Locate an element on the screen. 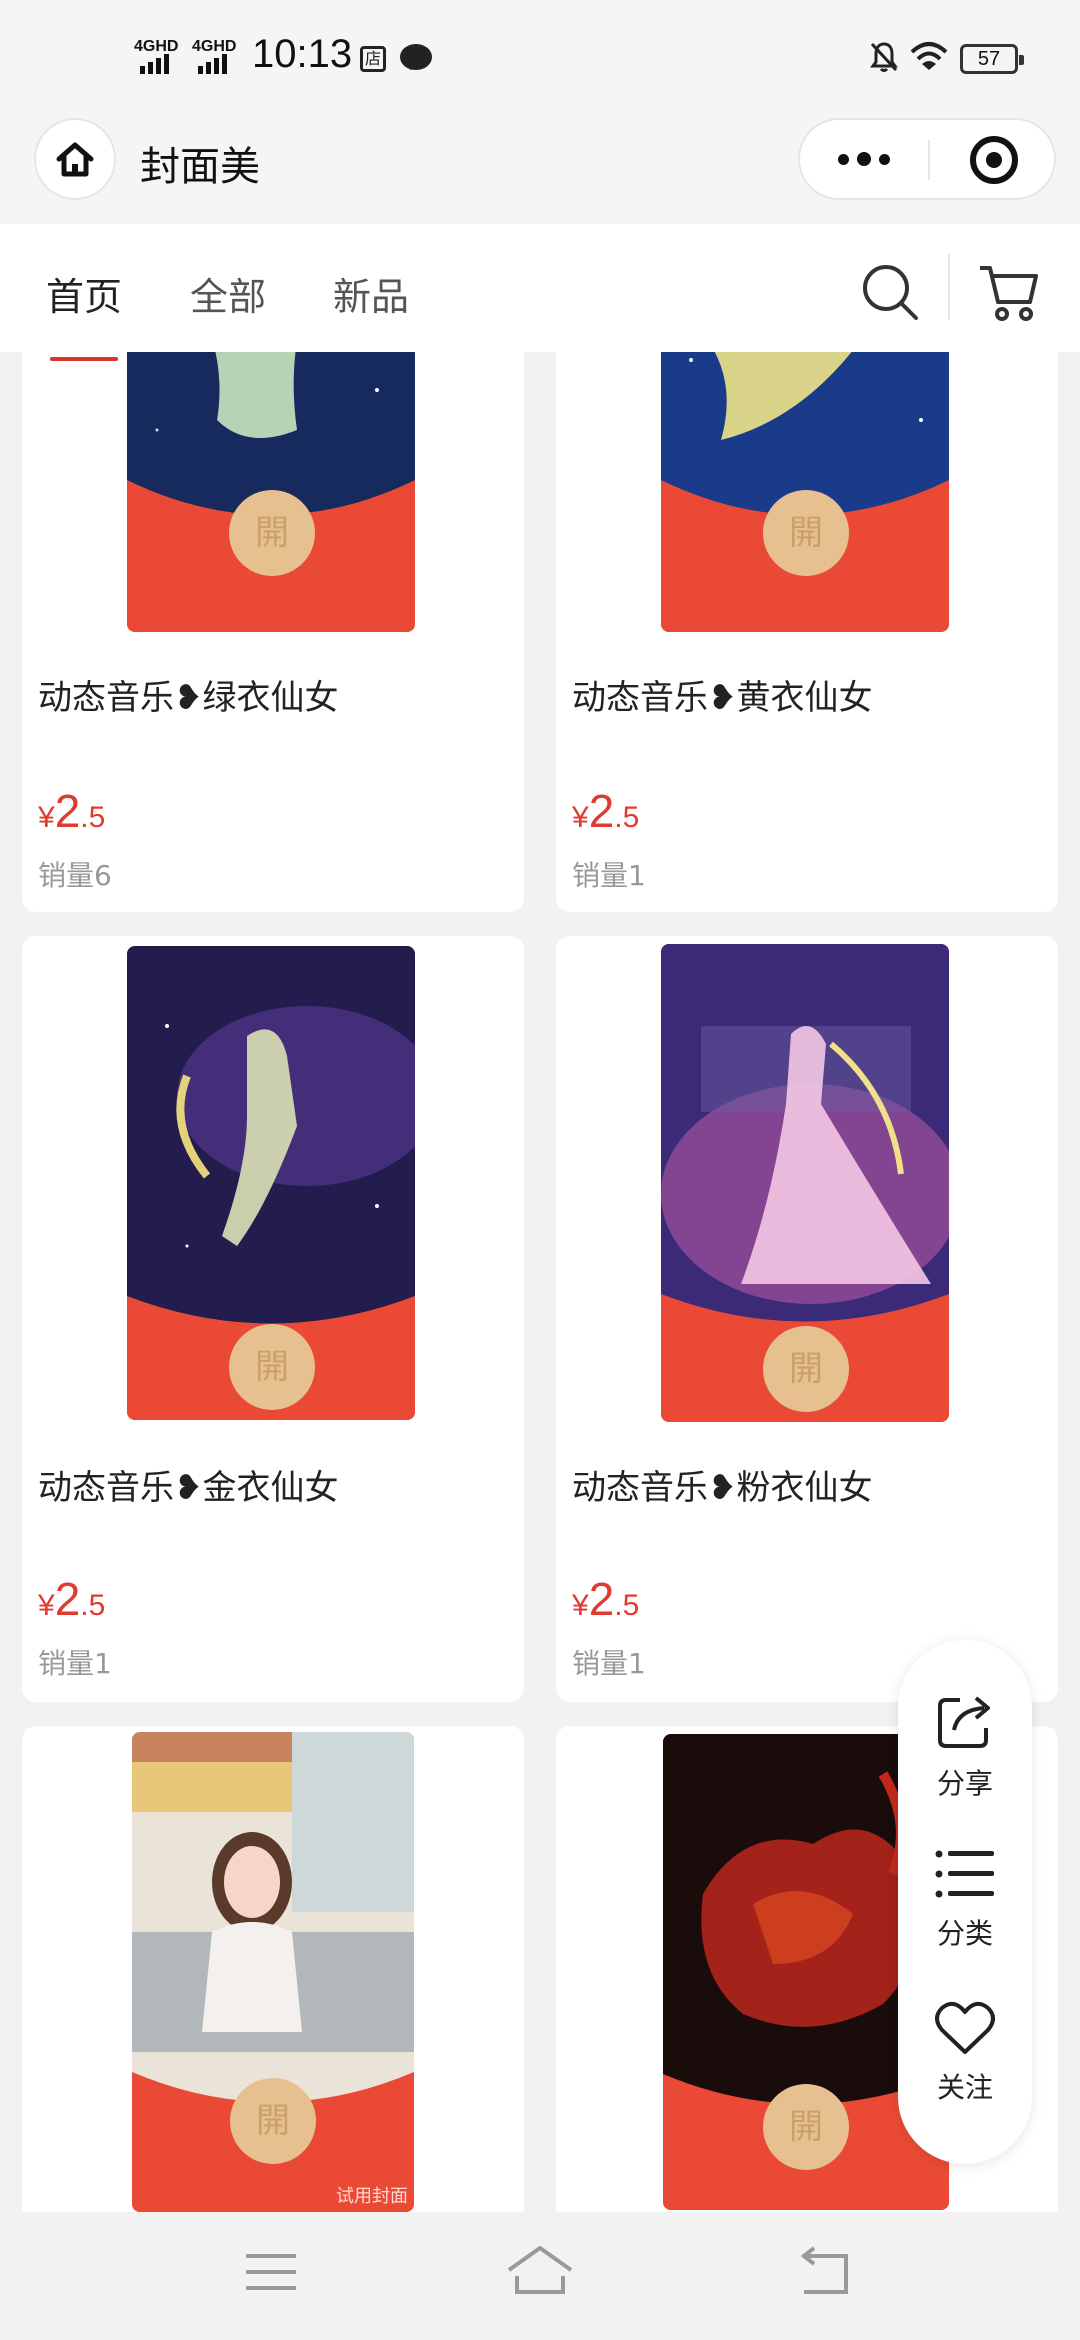  floating-action-panel: 分享 分类 关注 is located at coordinates (965, 1902).